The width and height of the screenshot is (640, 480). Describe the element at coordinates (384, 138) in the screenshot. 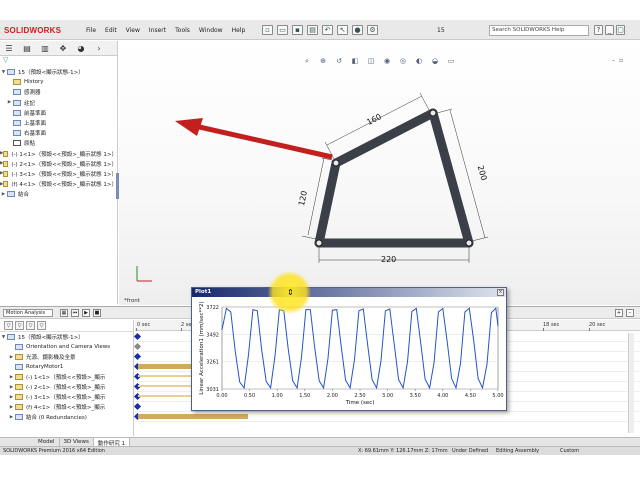

I see `coupler-link` at that location.